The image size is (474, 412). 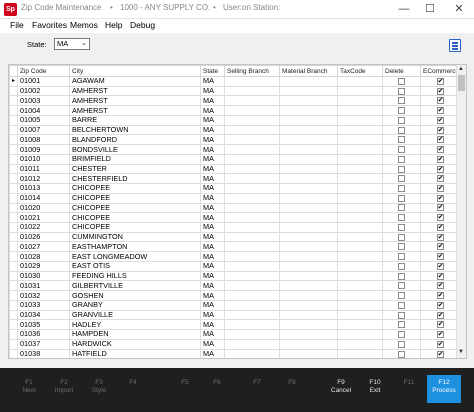 What do you see at coordinates (461, 69) in the screenshot?
I see `scroll-up-icon: ▲` at bounding box center [461, 69].